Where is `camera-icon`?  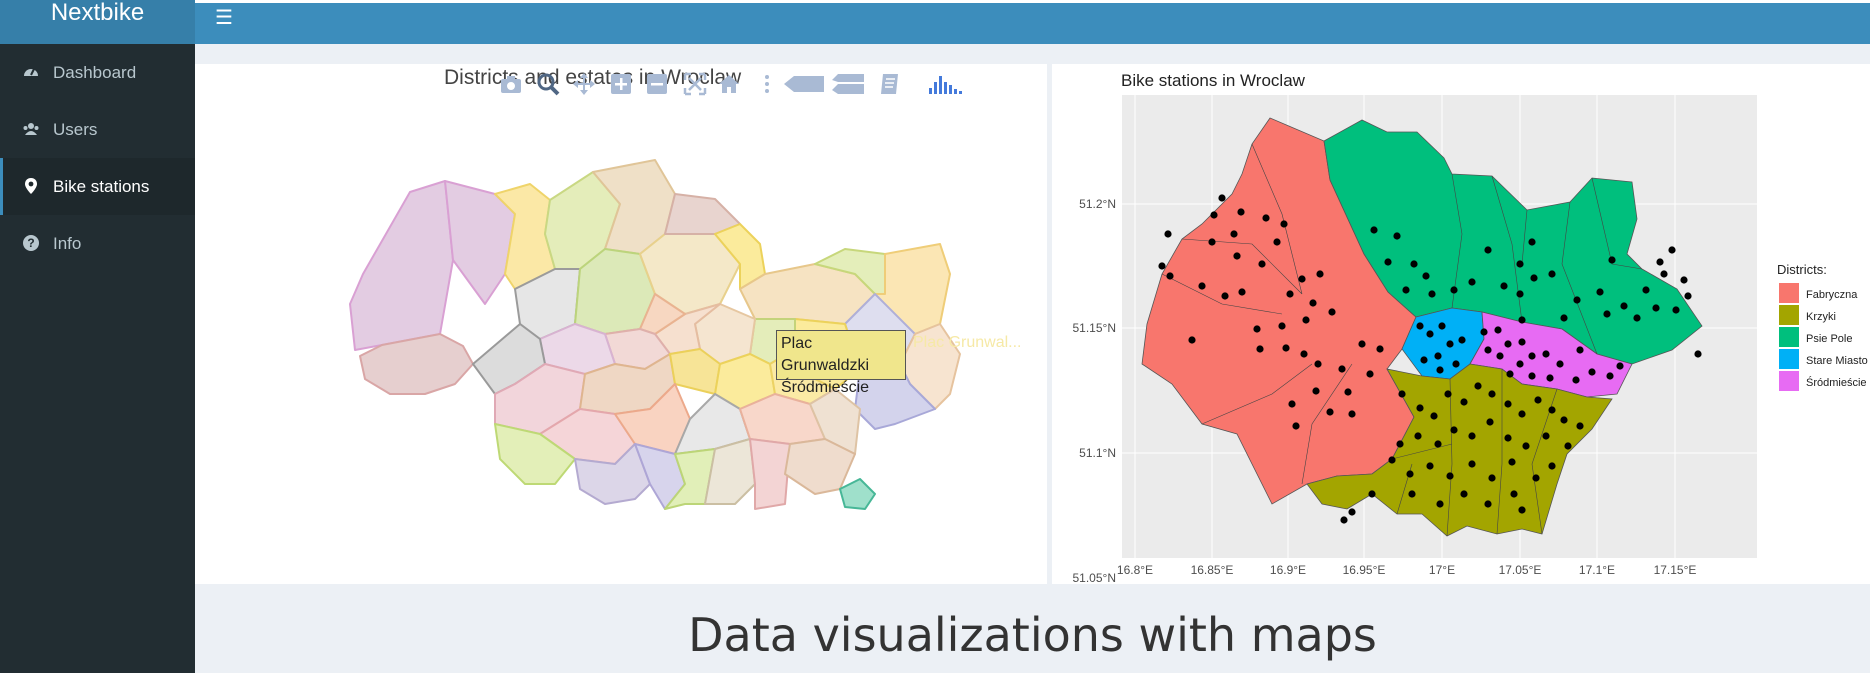 camera-icon is located at coordinates (511, 84).